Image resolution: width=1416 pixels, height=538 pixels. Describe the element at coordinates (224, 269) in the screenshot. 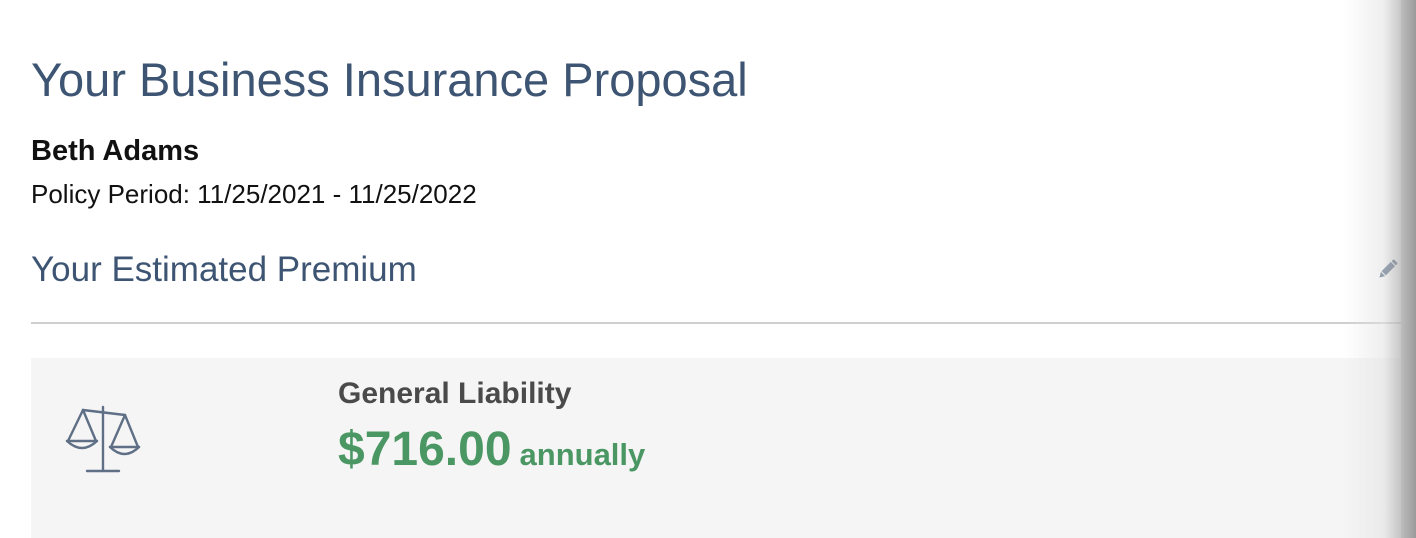

I see `estimated-premium-title: Your Estimated Premium` at that location.